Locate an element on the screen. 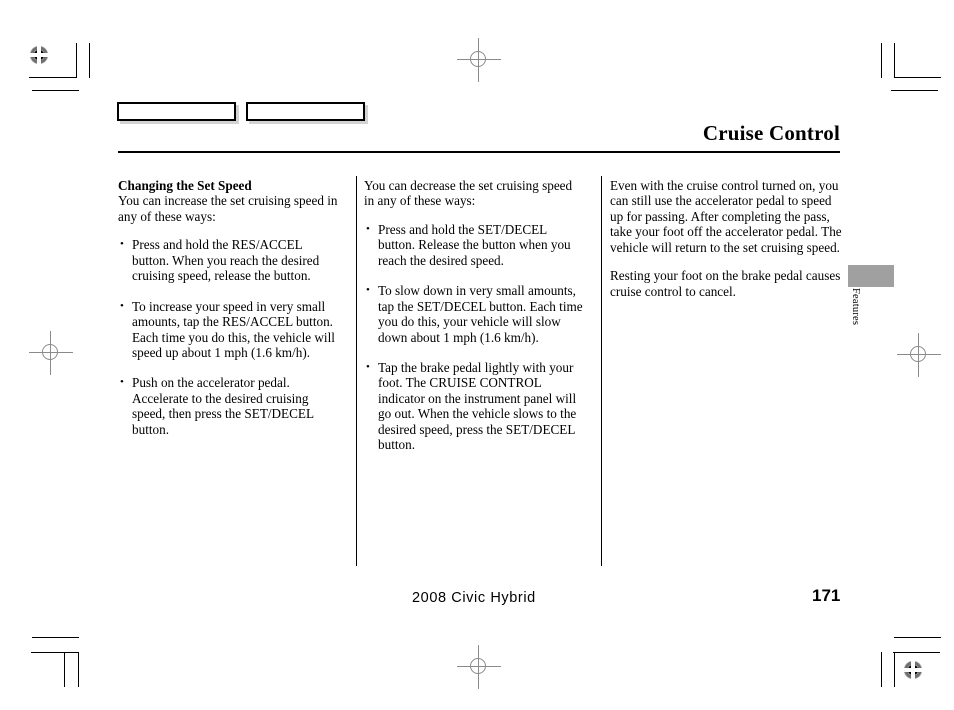 The image size is (954, 710). registration-crosshair-left is located at coordinates (51, 353).